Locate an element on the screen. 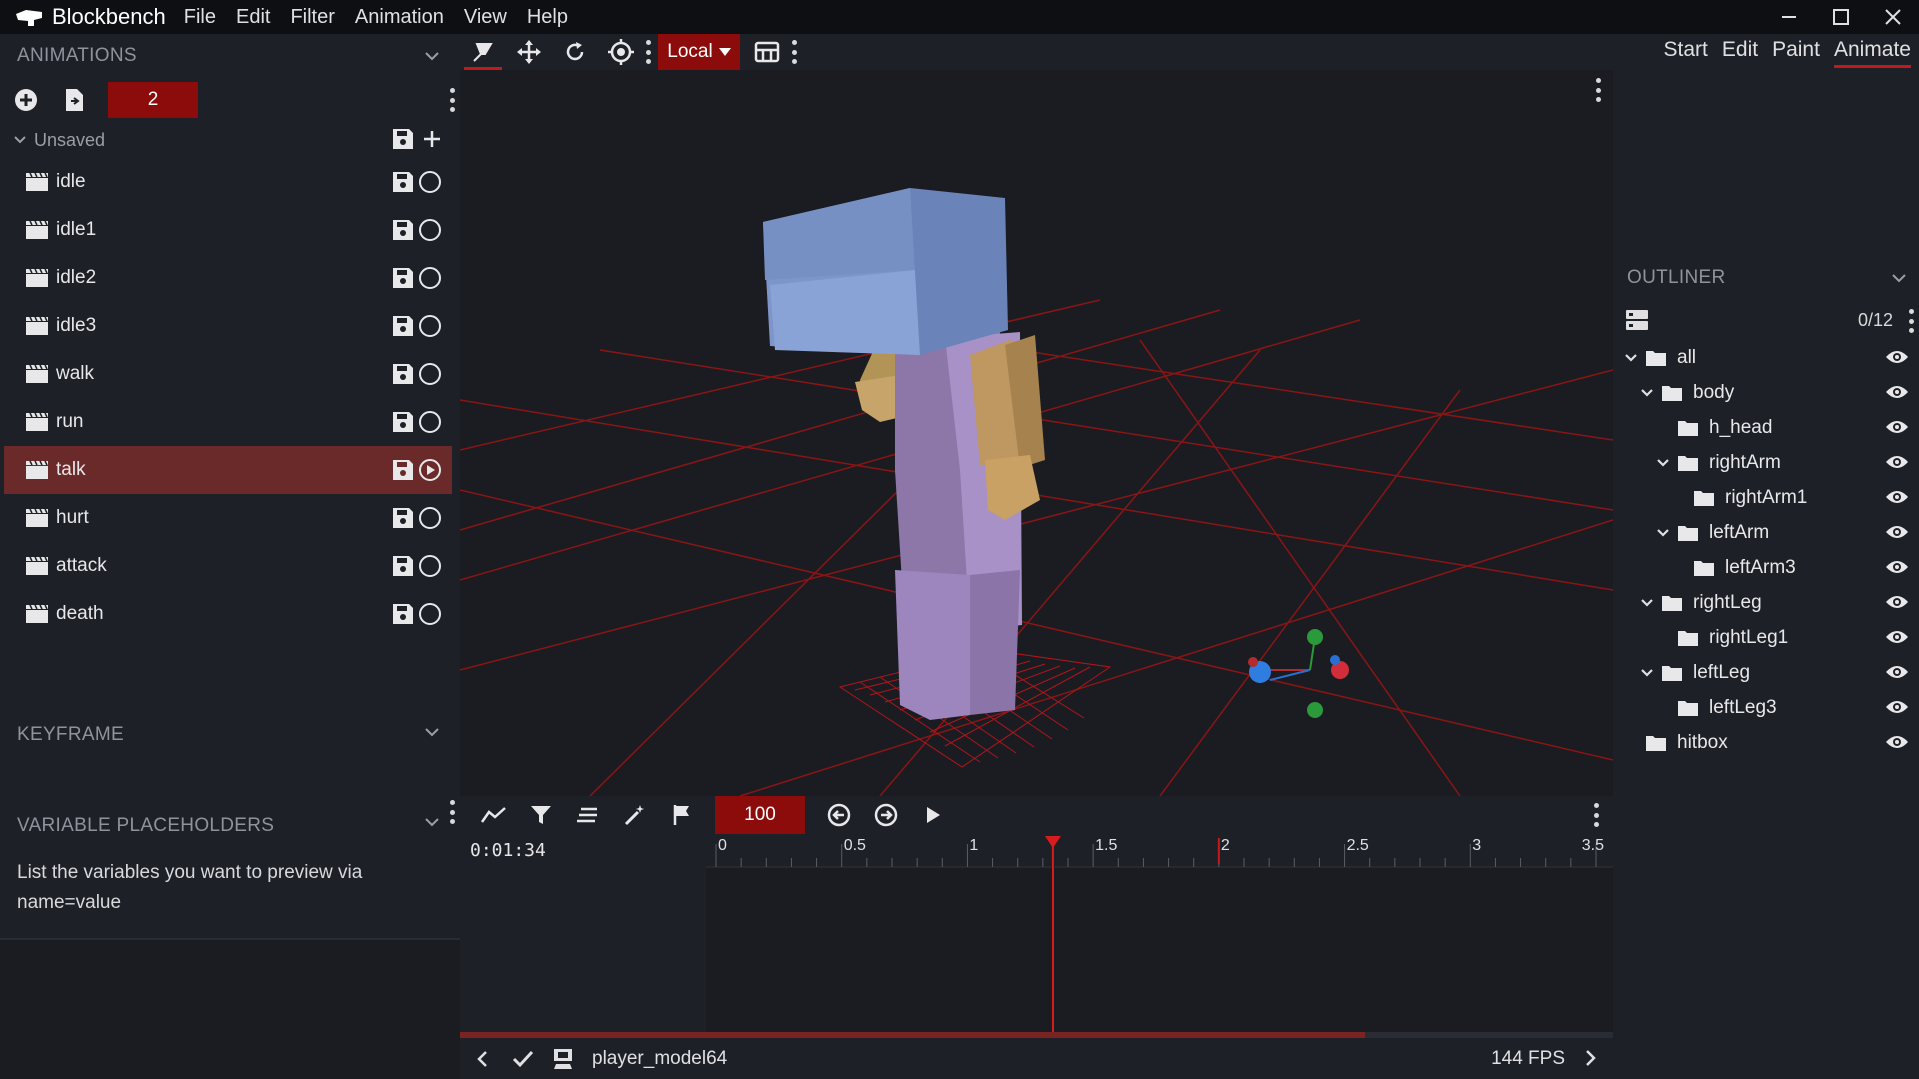 Image resolution: width=1919 pixels, height=1079 pixels. pivot-tool-button is located at coordinates (483, 52).